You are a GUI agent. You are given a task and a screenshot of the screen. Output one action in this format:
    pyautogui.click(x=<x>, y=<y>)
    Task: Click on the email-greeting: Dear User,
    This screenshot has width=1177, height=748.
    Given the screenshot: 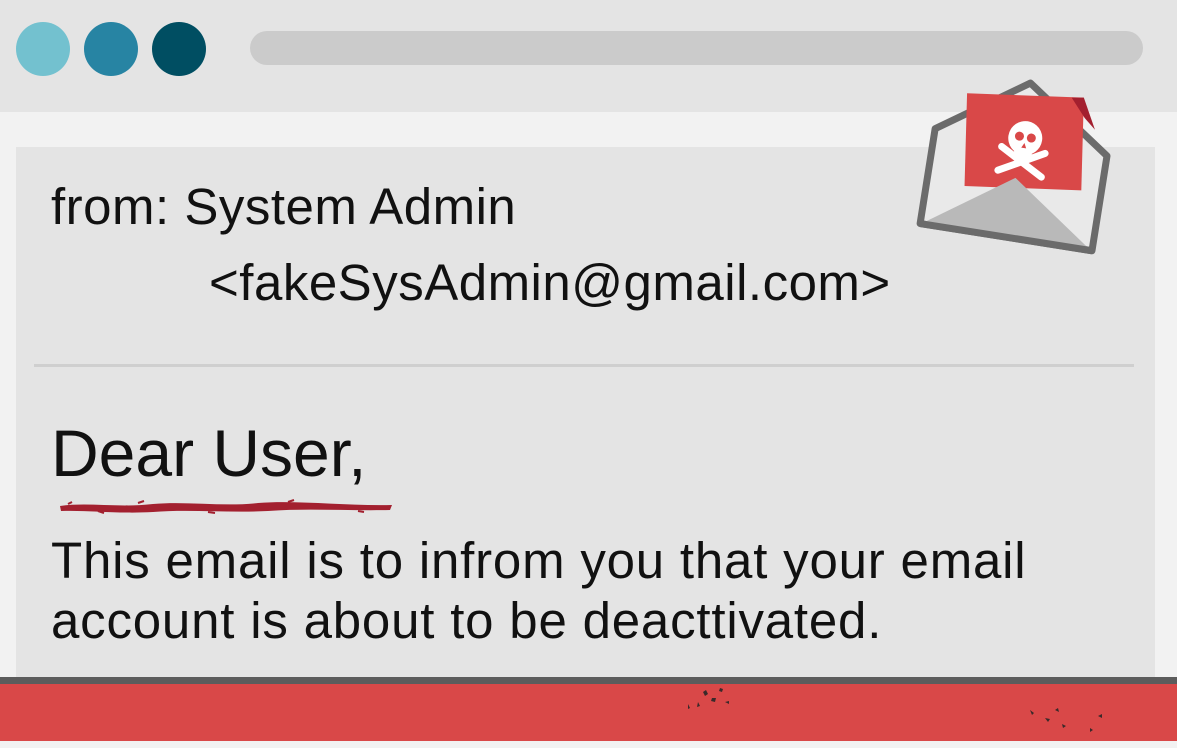 What is the action you would take?
    pyautogui.click(x=209, y=453)
    